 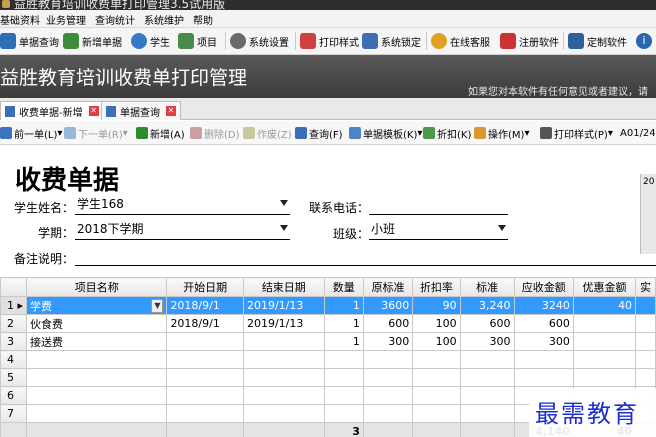 I want to click on add-button: 新增(A), so click(x=160, y=133).